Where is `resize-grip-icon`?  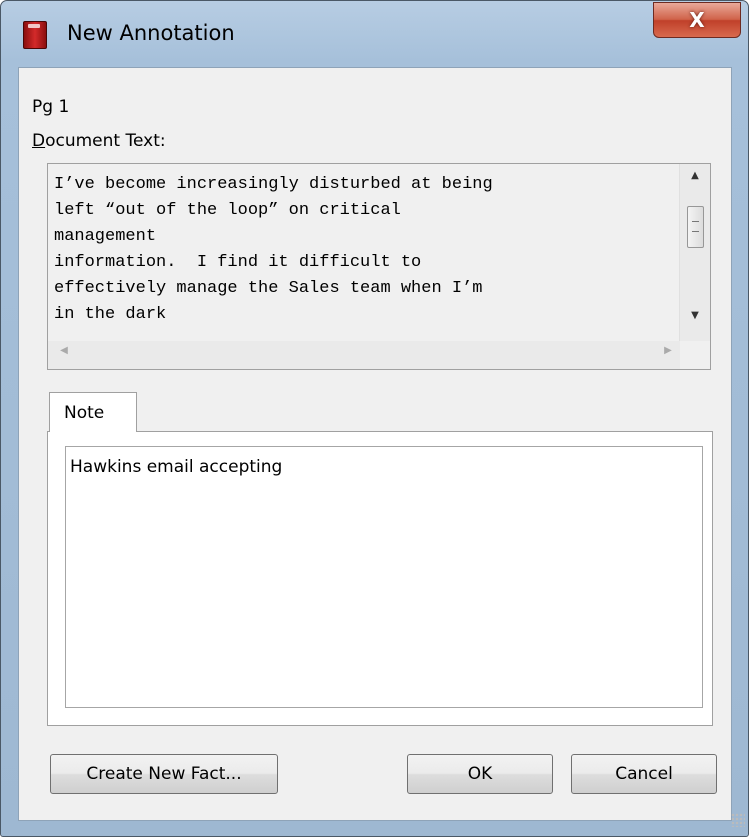
resize-grip-icon is located at coordinates (738, 820).